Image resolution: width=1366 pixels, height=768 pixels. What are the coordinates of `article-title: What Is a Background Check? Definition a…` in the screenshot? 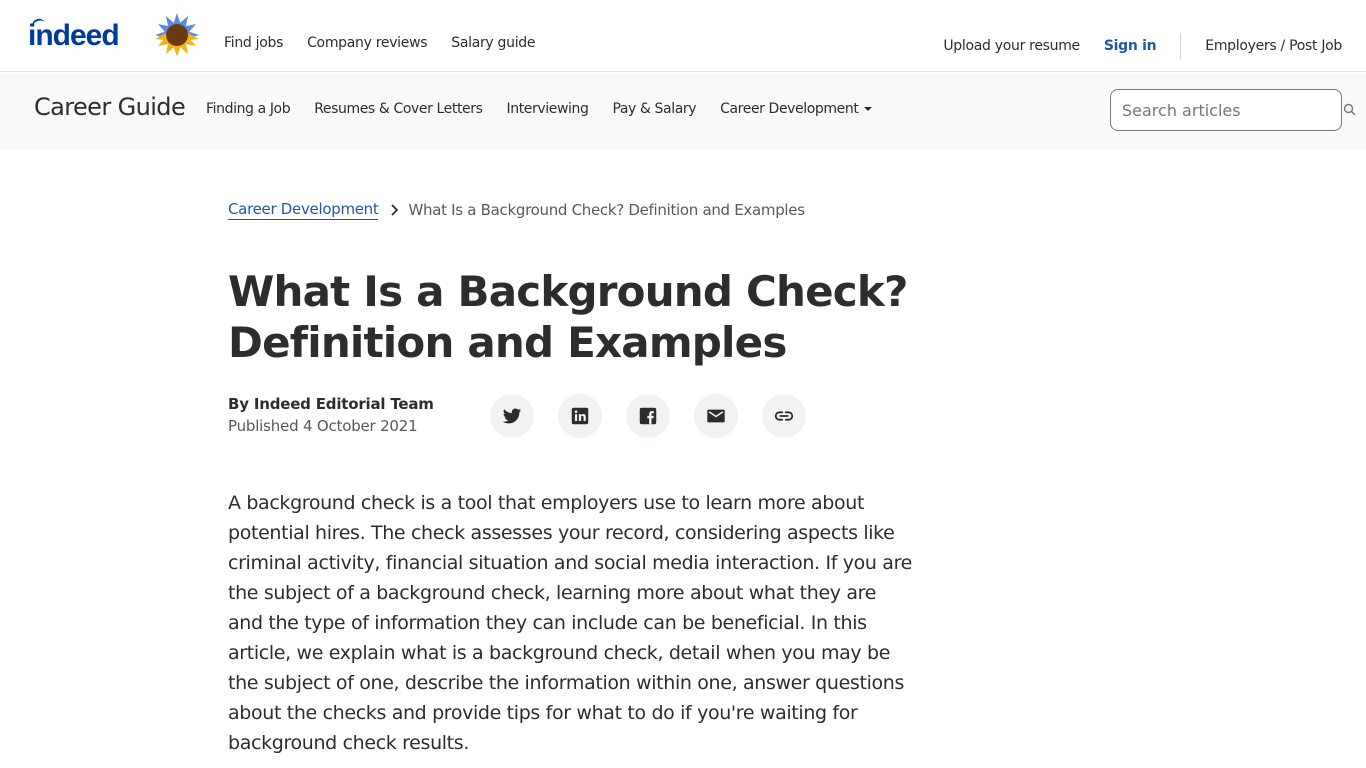 It's located at (568, 317).